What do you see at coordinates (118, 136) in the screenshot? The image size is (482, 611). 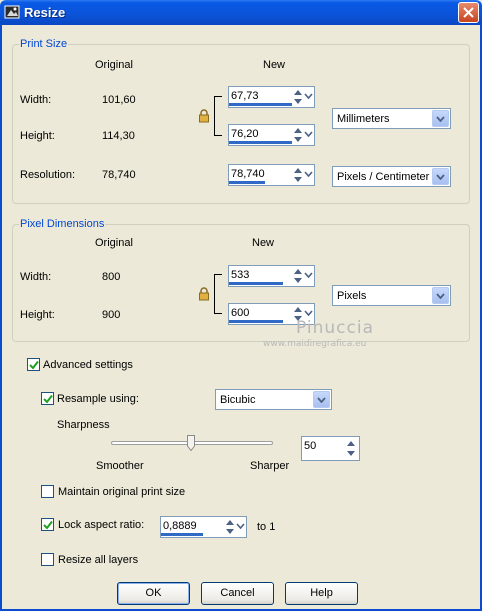 I see `print-height-original: 114,30` at bounding box center [118, 136].